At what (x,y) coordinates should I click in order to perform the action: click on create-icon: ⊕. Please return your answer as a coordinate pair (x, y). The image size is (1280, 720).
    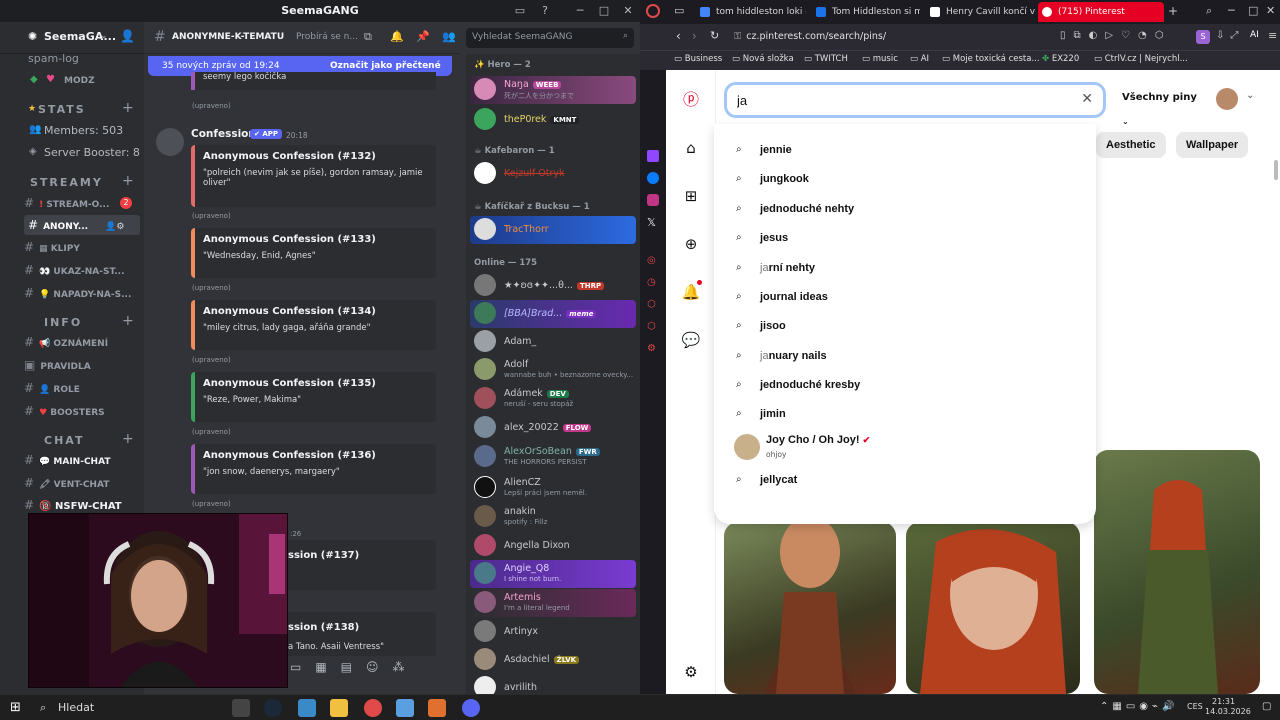
    Looking at the image, I should click on (691, 244).